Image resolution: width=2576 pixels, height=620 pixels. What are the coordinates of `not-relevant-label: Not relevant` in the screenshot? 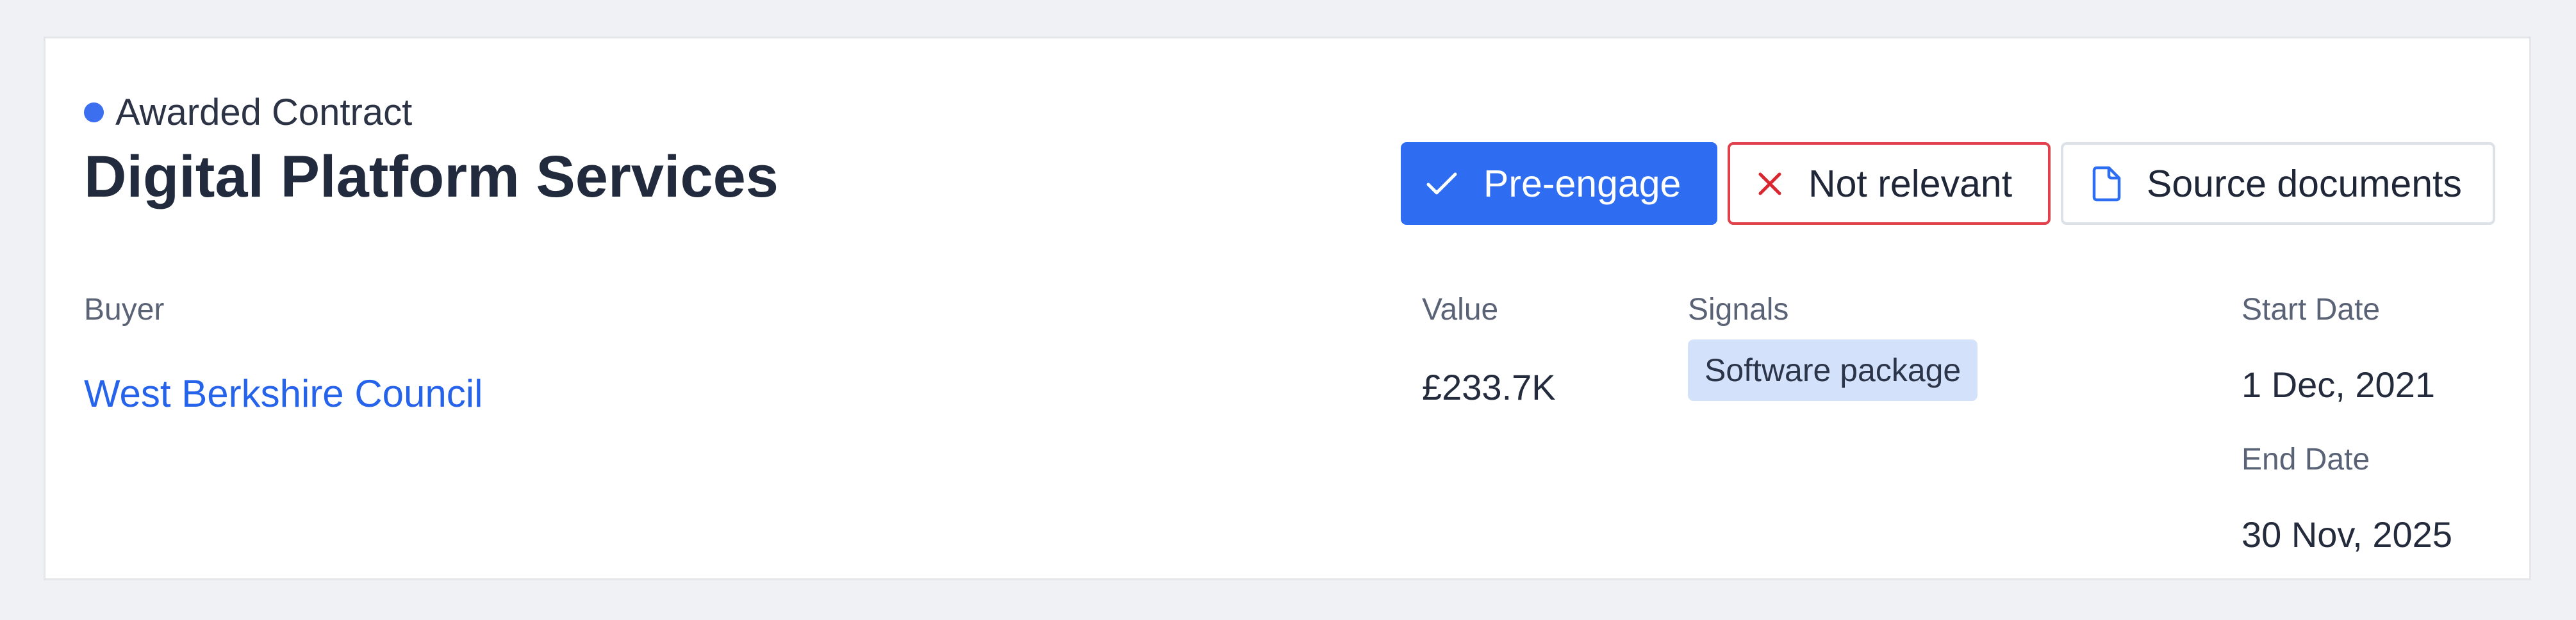 It's located at (1910, 183).